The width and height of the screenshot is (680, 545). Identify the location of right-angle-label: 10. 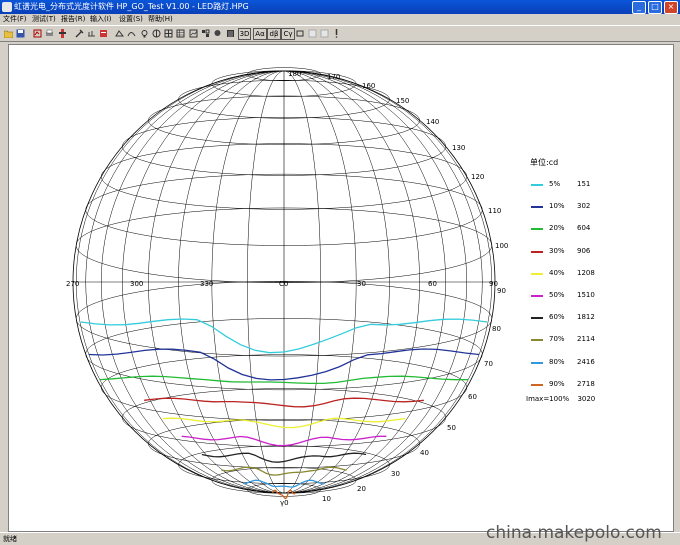
(326, 499).